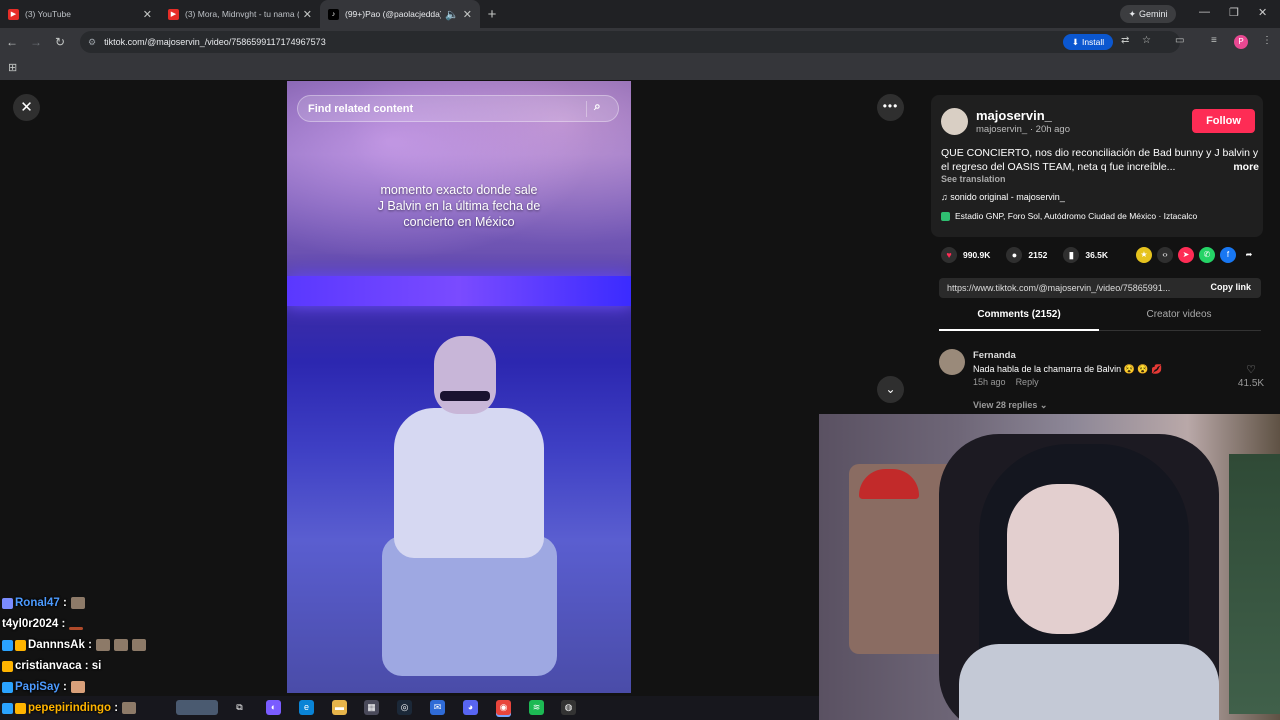 This screenshot has width=1280, height=720. I want to click on install-label: Install, so click(1093, 42).